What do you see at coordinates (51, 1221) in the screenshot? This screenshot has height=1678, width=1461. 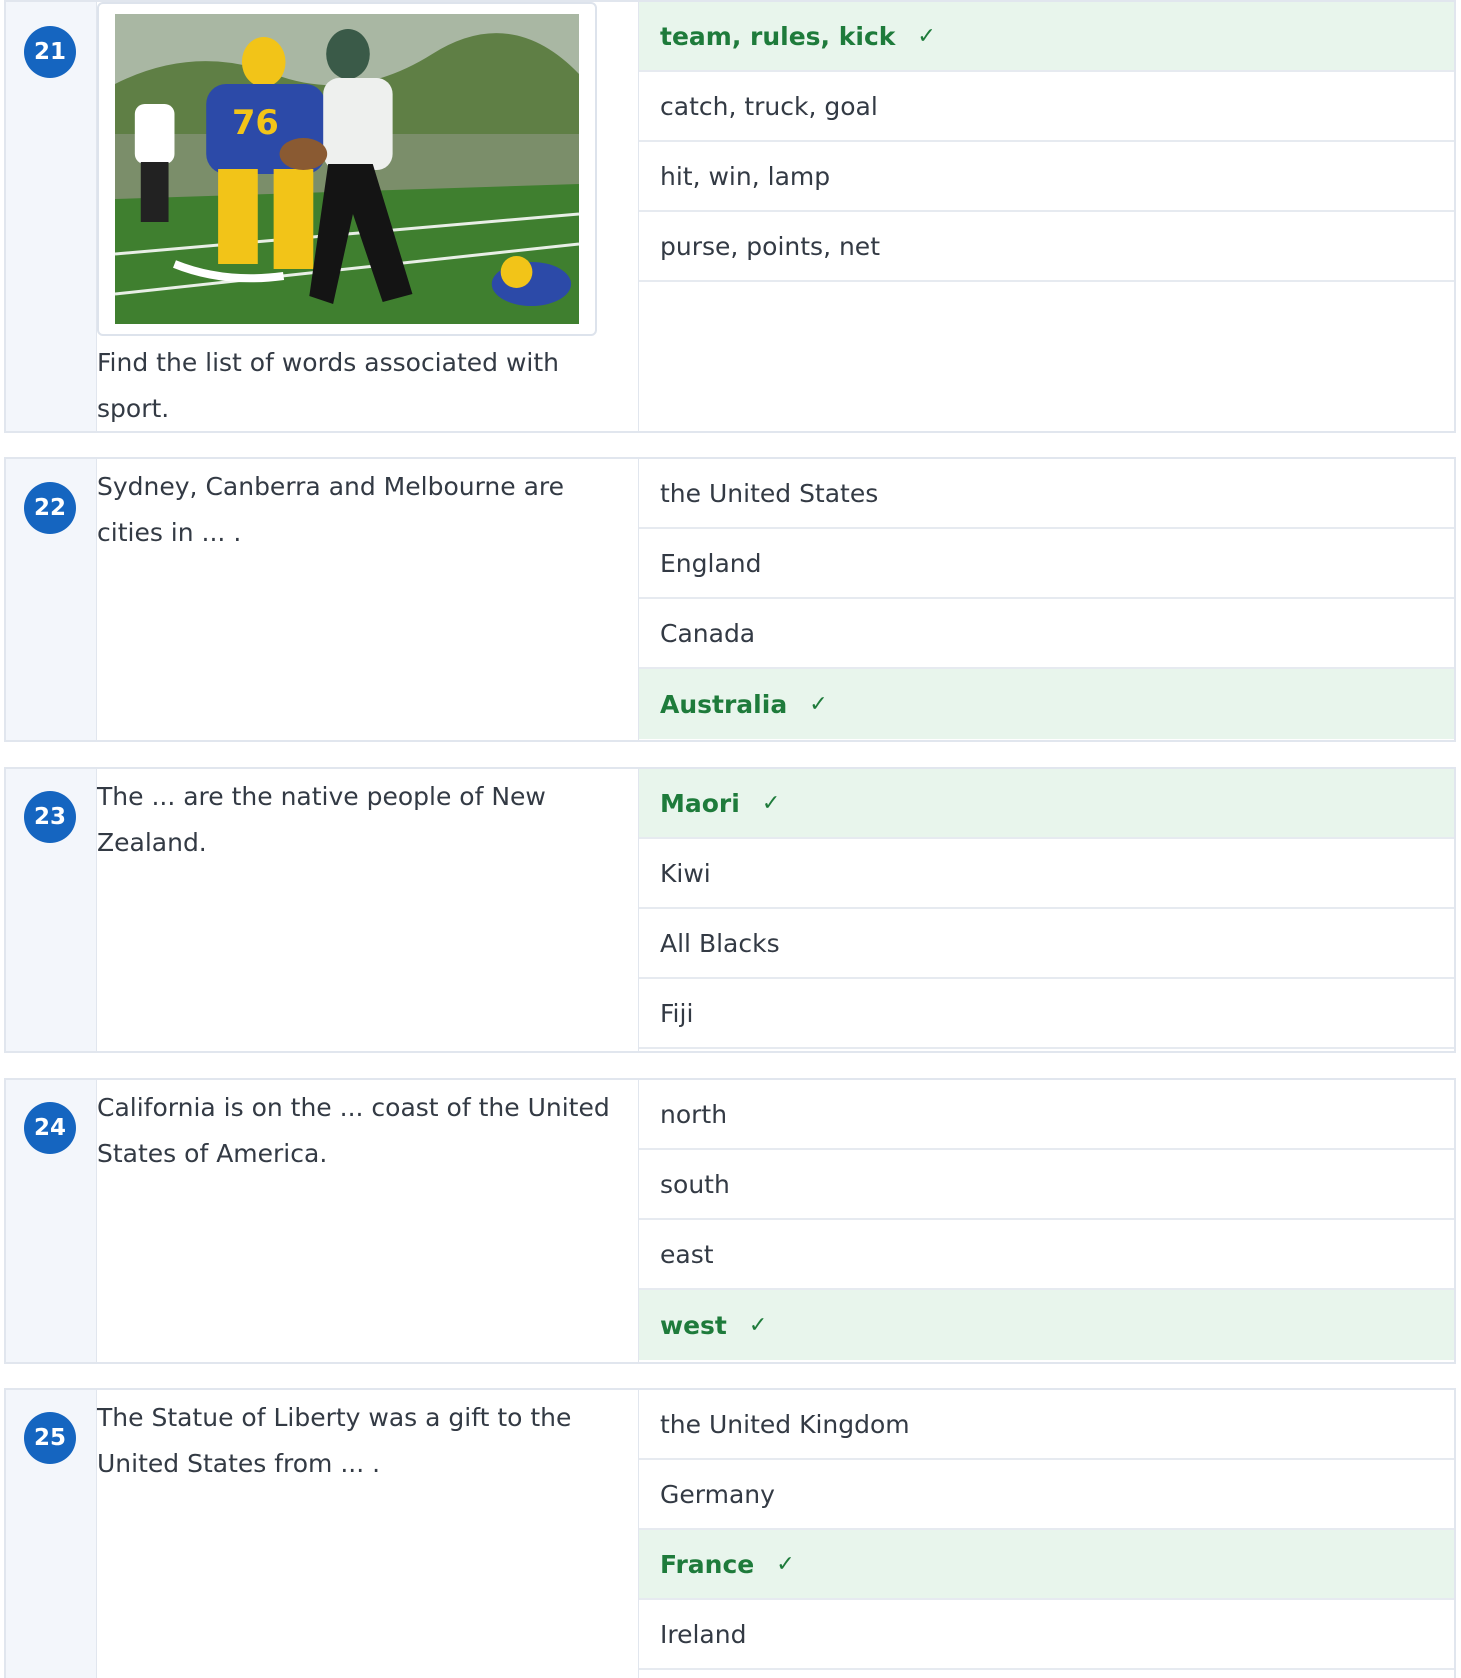 I see `question-number-column: 24` at bounding box center [51, 1221].